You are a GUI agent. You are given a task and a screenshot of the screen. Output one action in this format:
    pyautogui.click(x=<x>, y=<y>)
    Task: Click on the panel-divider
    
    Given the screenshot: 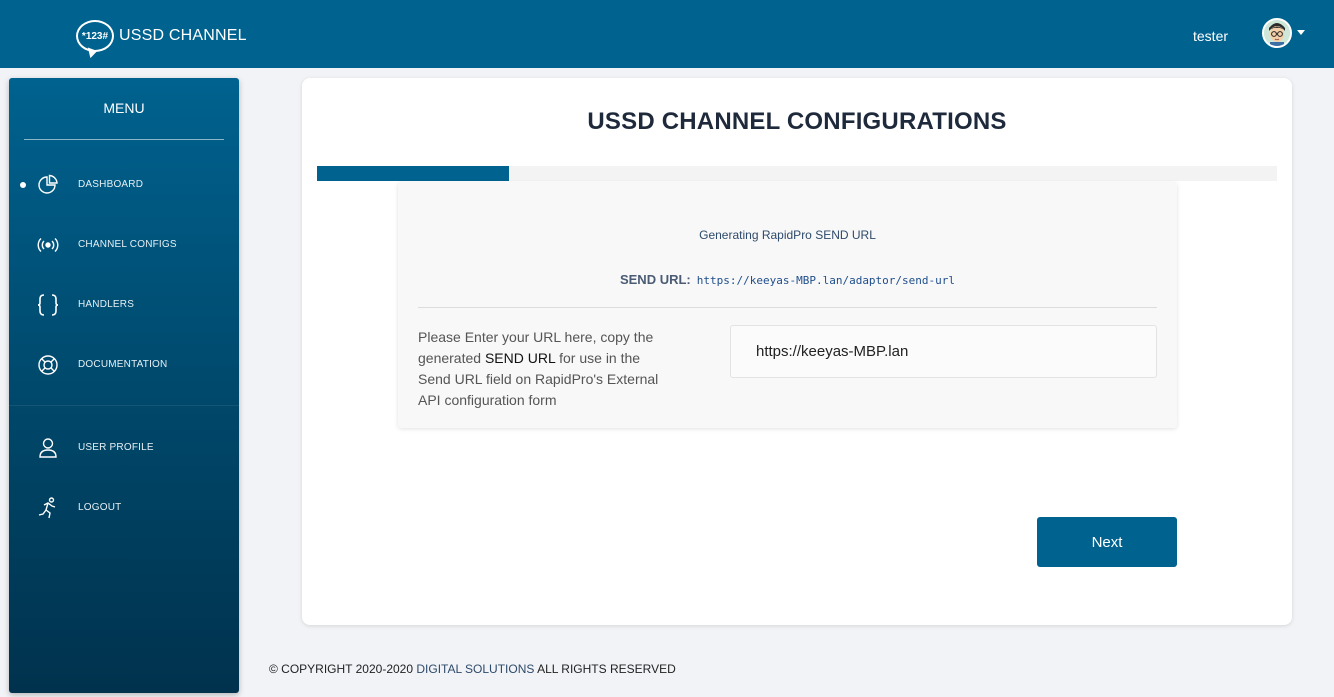 What is the action you would take?
    pyautogui.click(x=787, y=307)
    